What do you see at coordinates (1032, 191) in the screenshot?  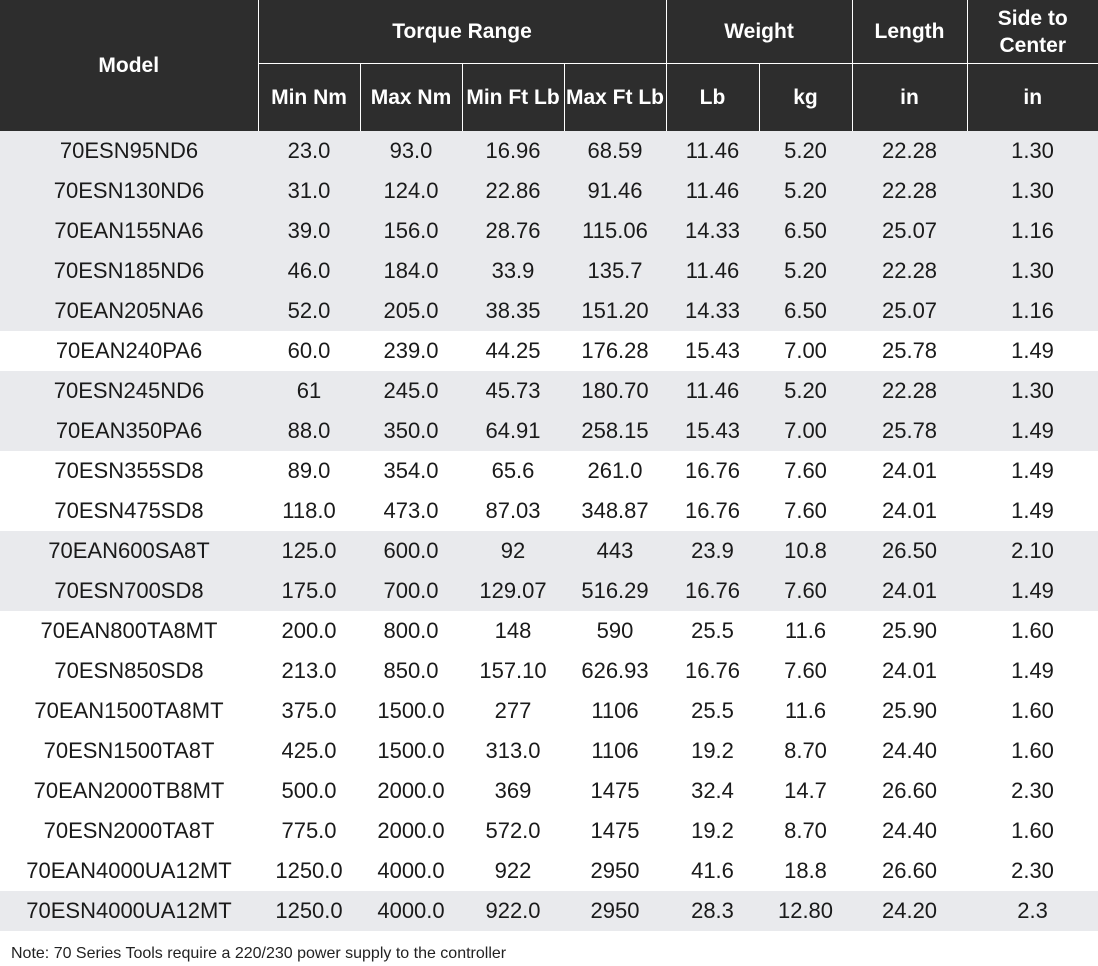 I see `side-to-center-cell: 1.30` at bounding box center [1032, 191].